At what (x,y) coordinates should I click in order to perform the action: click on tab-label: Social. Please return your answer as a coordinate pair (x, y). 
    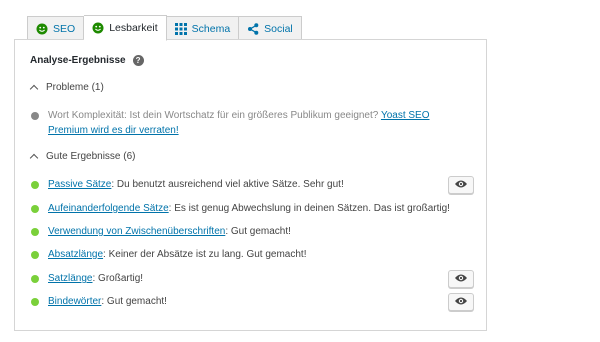
    Looking at the image, I should click on (278, 28).